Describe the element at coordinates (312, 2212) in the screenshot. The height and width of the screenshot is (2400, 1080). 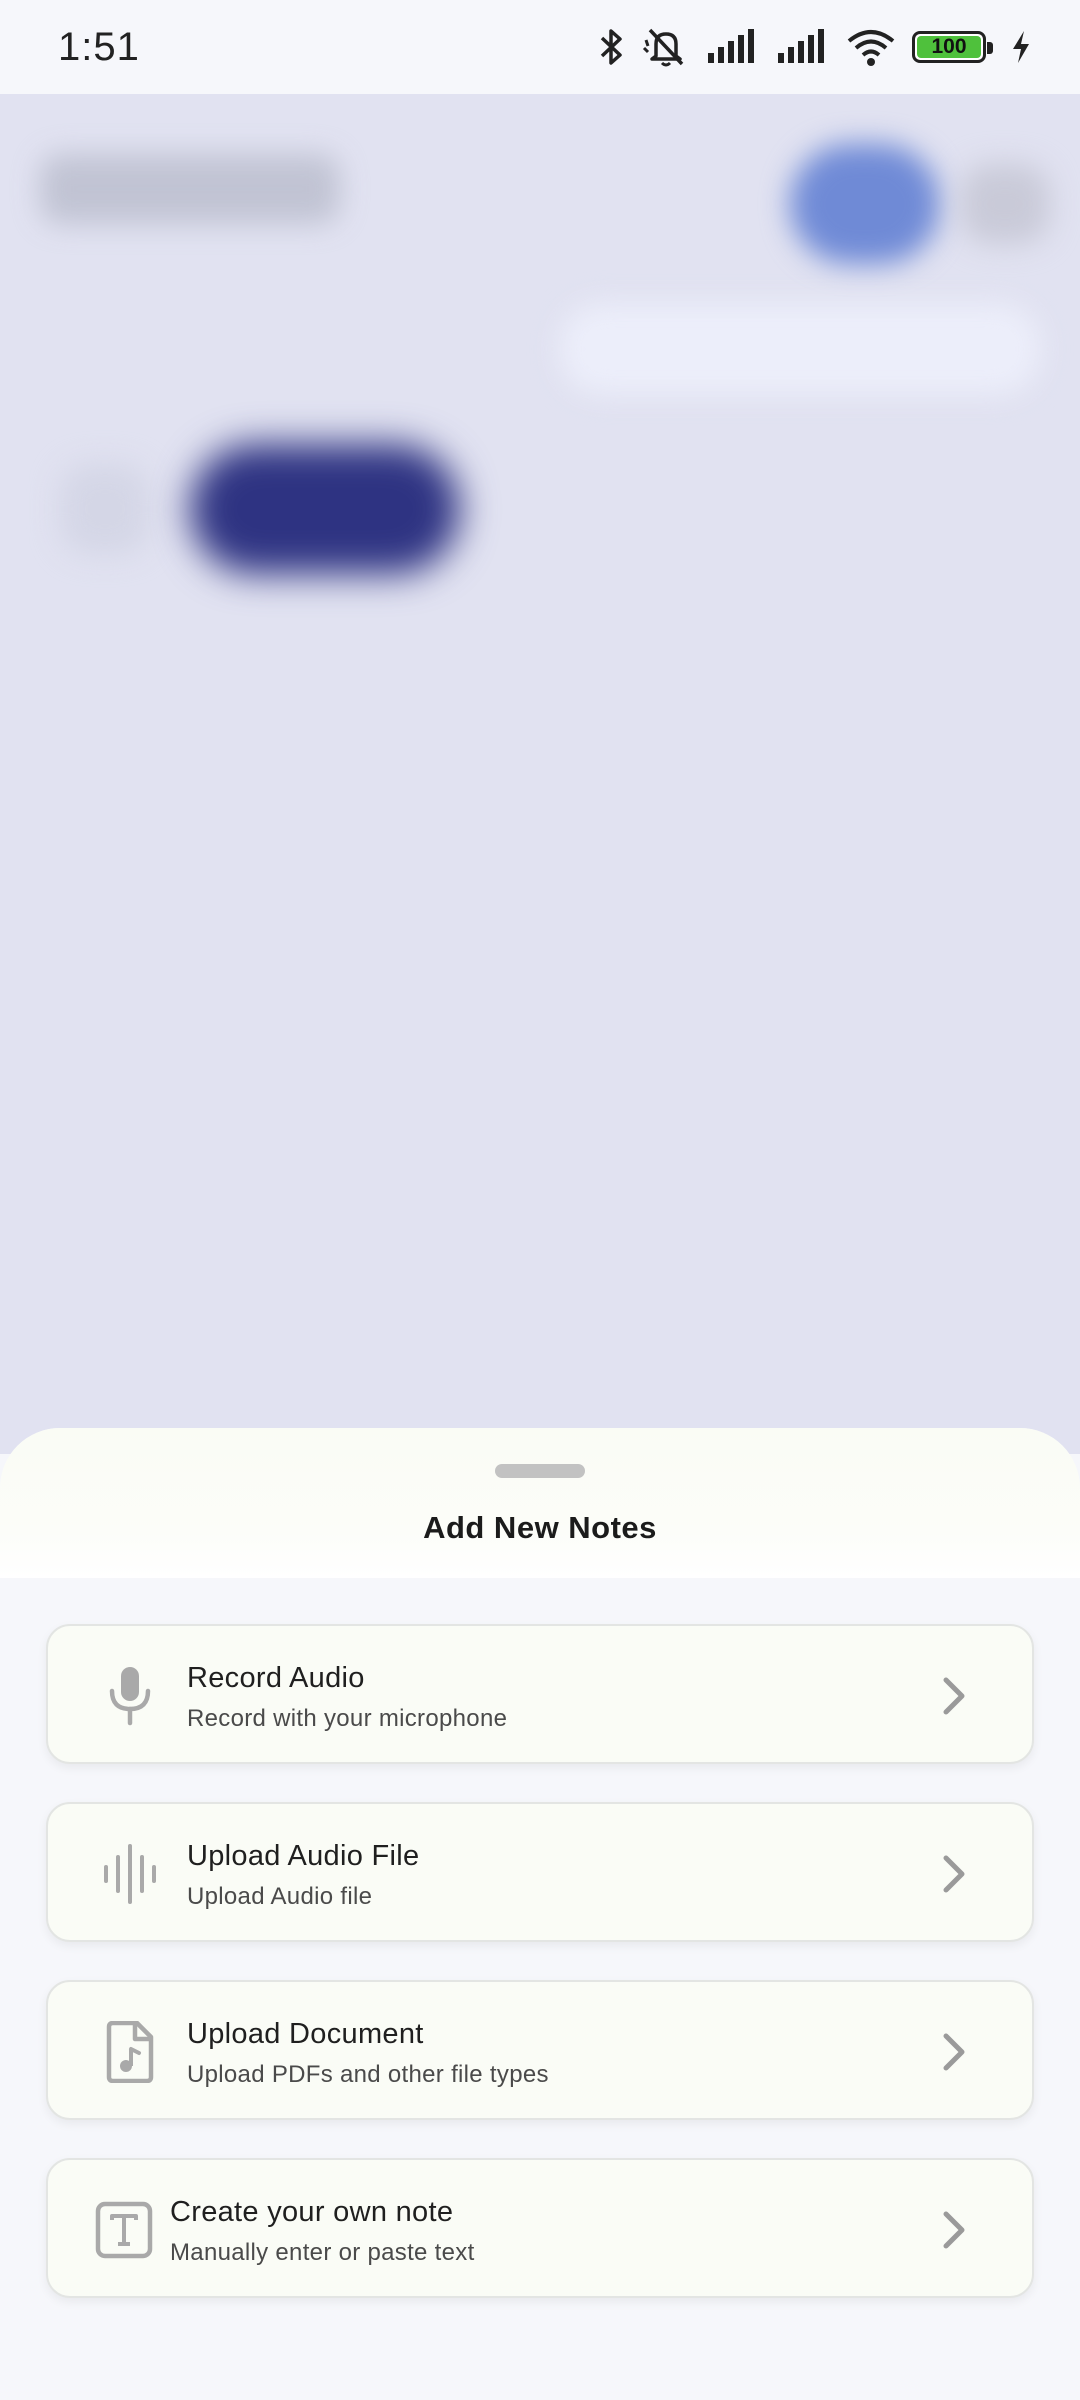
I see `option-title: Create your own note` at that location.